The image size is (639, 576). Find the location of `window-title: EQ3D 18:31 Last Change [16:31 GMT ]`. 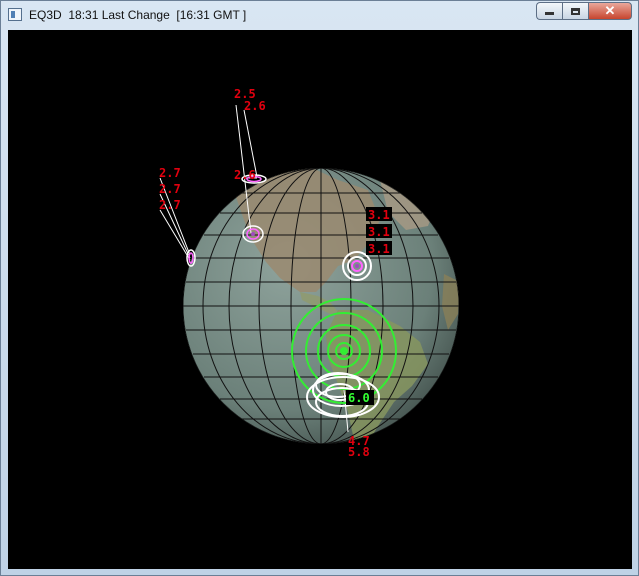

window-title: EQ3D 18:31 Last Change [16:31 GMT ] is located at coordinates (138, 15).